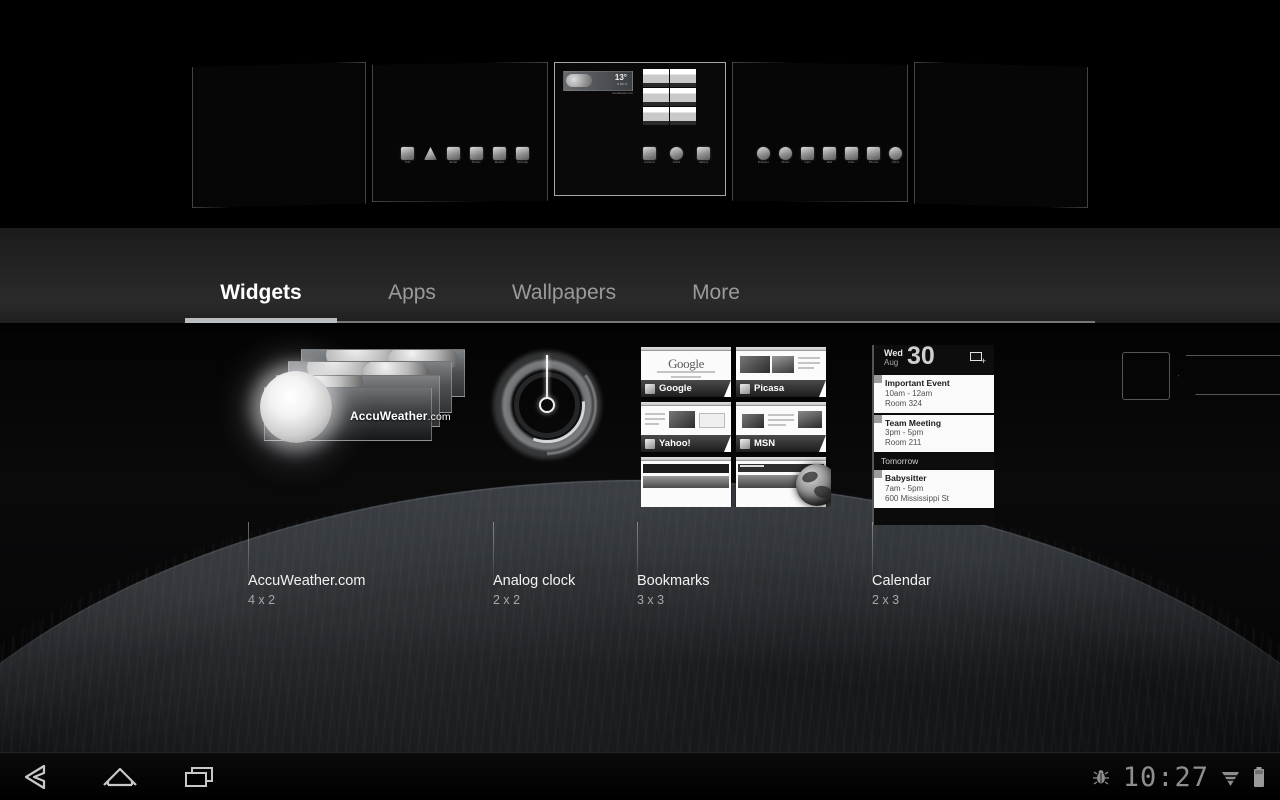 The width and height of the screenshot is (1280, 800). I want to click on tab-wallpapers: Wallpapers, so click(564, 302).